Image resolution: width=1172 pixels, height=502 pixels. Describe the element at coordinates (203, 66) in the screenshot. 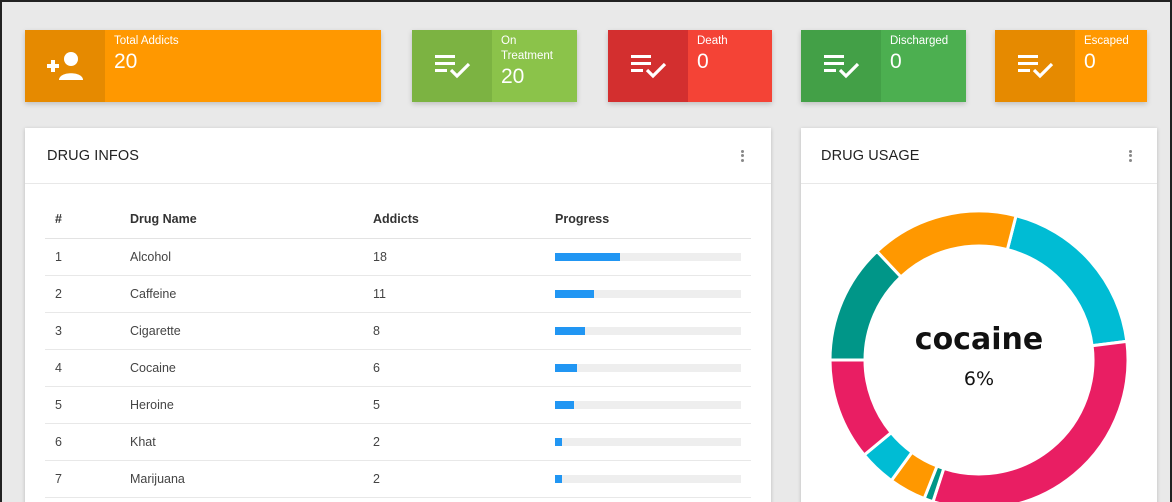

I see `total-addicts-card: Total Addicts 20` at that location.